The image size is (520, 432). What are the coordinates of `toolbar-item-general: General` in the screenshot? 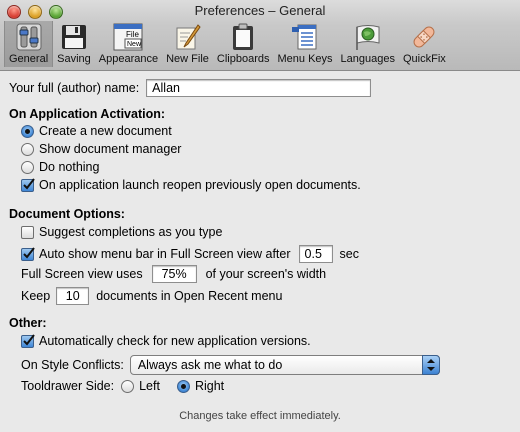 It's located at (29, 44).